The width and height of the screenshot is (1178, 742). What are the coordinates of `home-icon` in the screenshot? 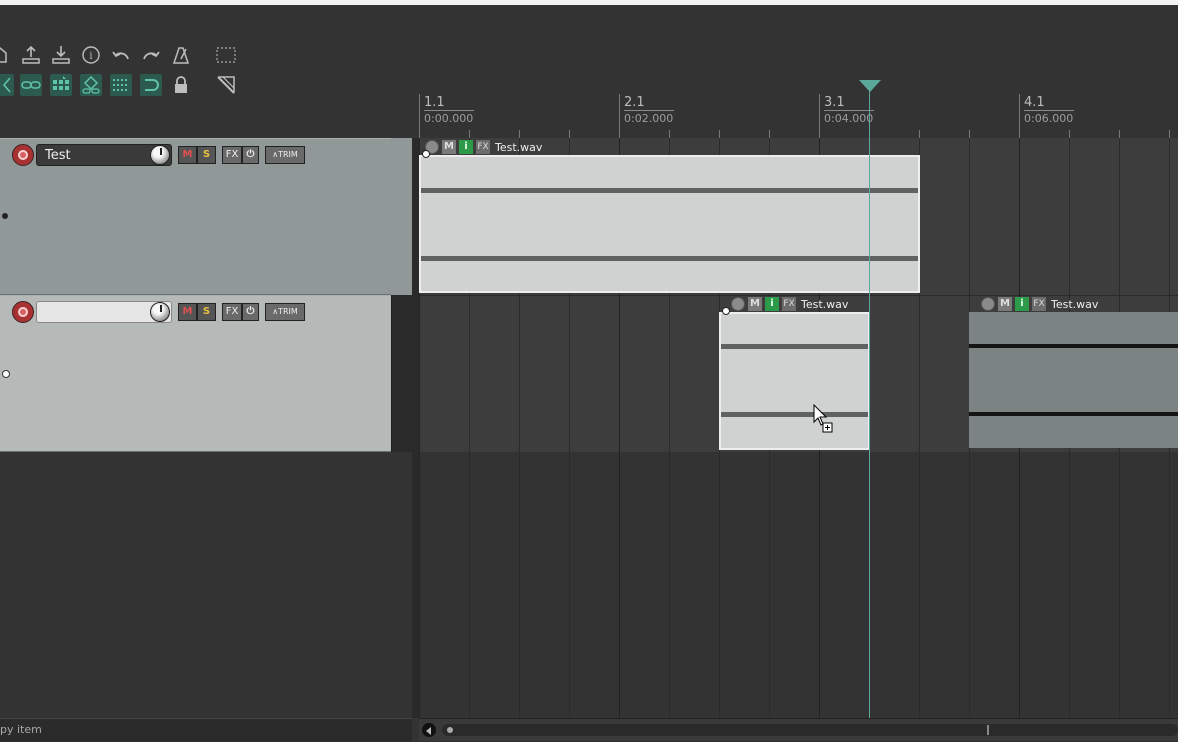 It's located at (7, 55).